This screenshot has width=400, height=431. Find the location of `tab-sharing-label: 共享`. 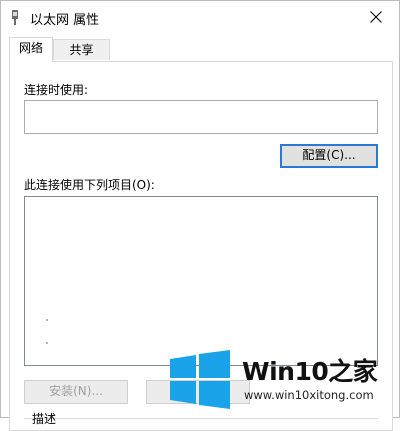

tab-sharing-label: 共享 is located at coordinates (81, 50).